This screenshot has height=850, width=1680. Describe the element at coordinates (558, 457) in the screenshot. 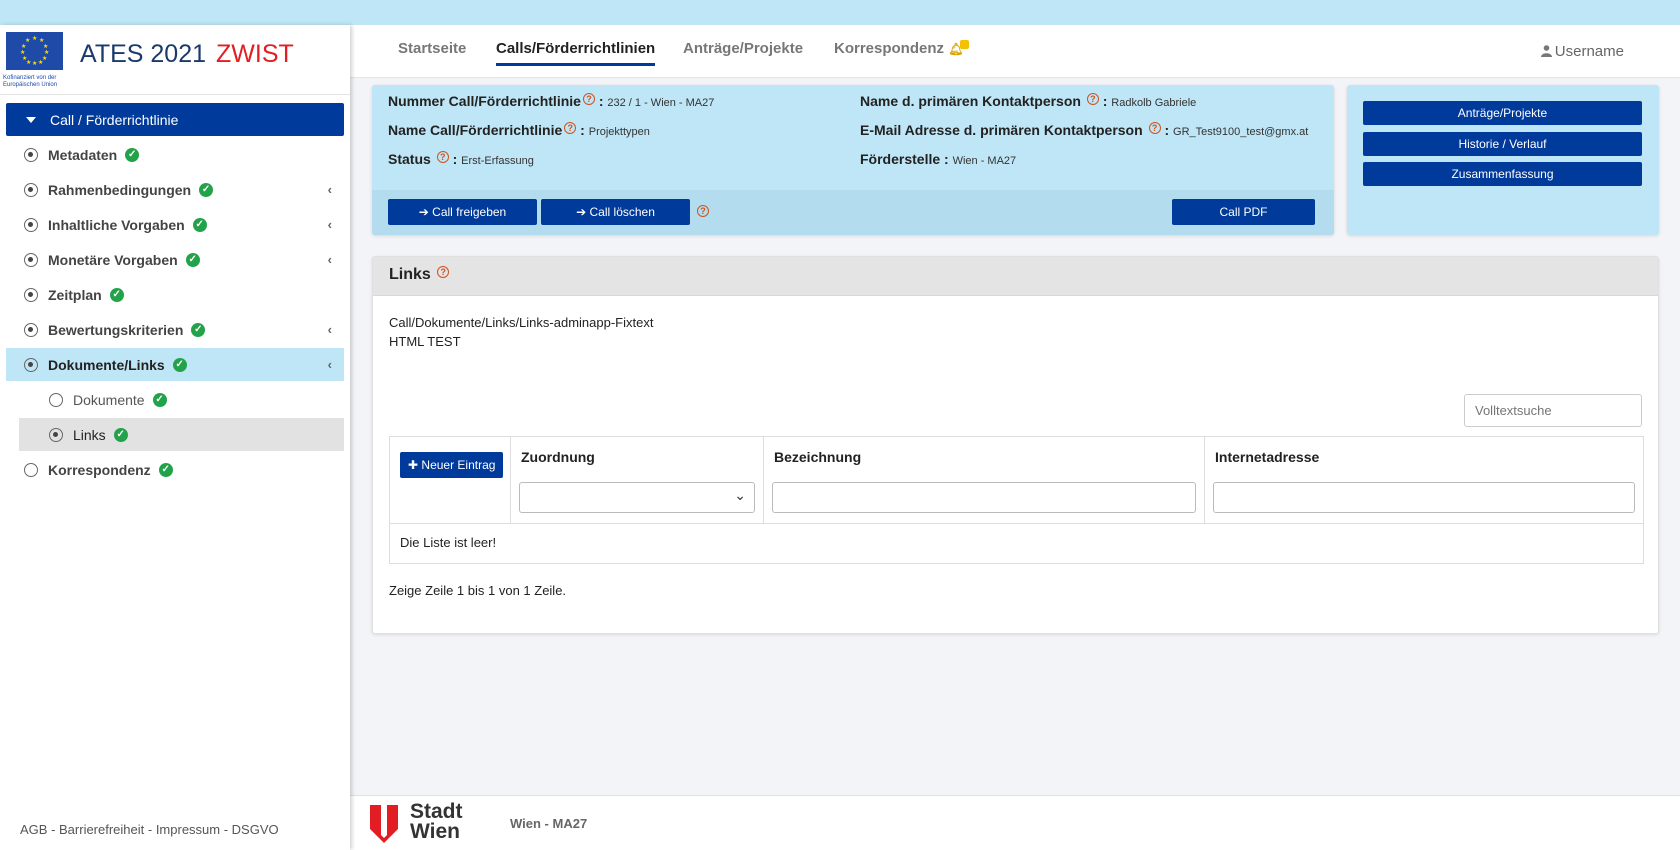

I see `column-header: Zuordnung` at that location.